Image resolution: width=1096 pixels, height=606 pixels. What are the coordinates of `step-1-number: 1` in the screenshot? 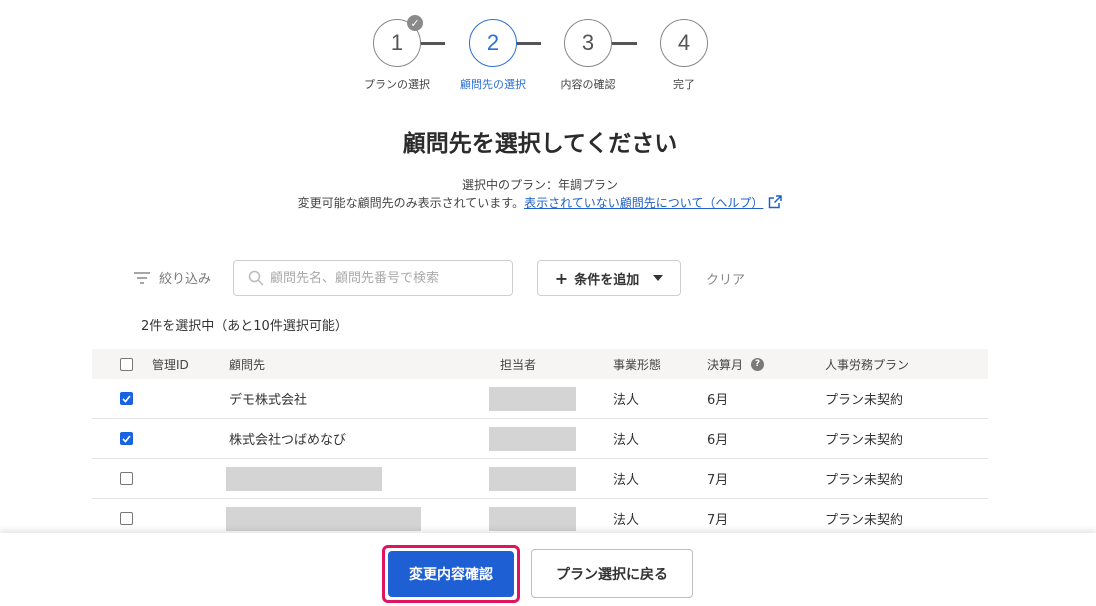 It's located at (397, 42).